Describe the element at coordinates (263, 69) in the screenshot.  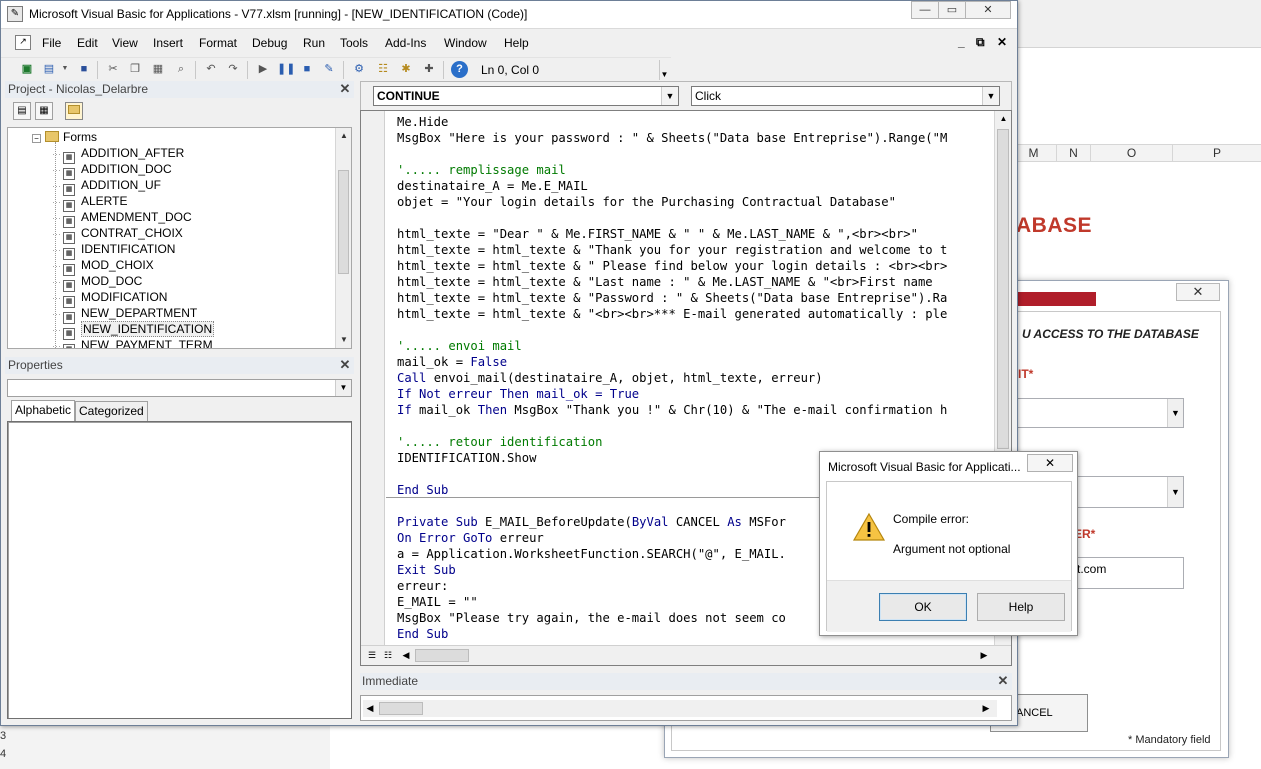
I see `run-icon: ▶` at that location.